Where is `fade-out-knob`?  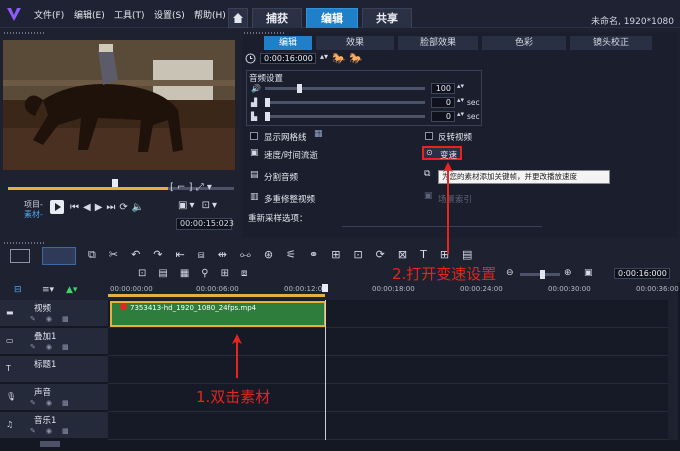
fade-out-knob is located at coordinates (267, 116).